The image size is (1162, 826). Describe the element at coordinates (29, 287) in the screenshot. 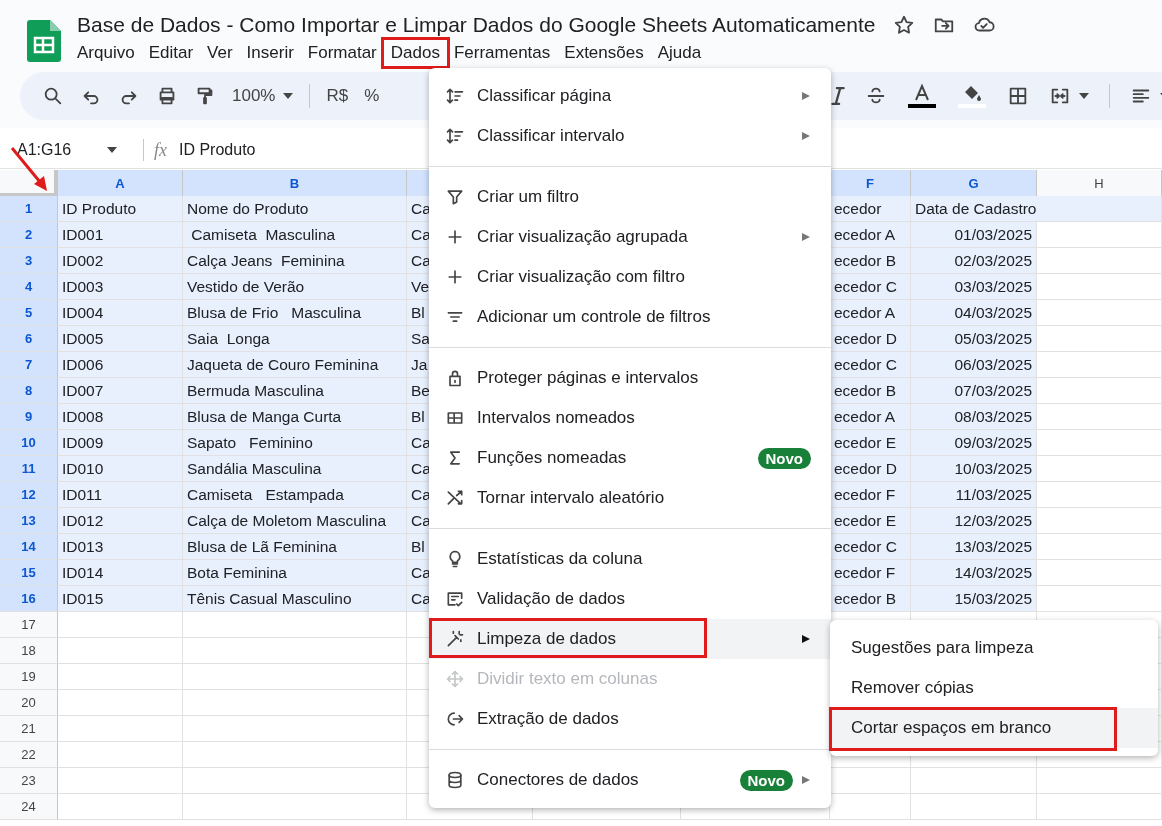

I see `row-header: 4` at that location.